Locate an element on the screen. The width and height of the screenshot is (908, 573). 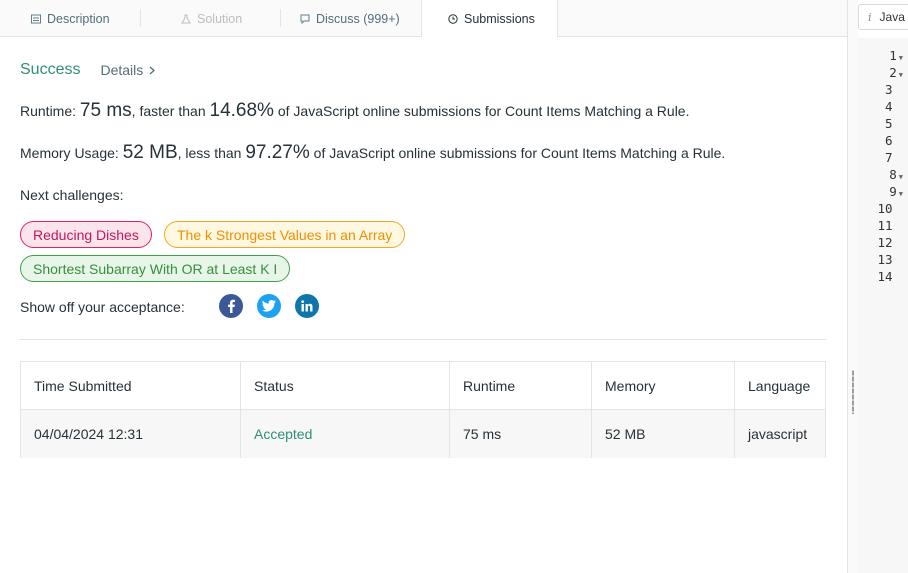
header-runtime: Runtime is located at coordinates (521, 386).